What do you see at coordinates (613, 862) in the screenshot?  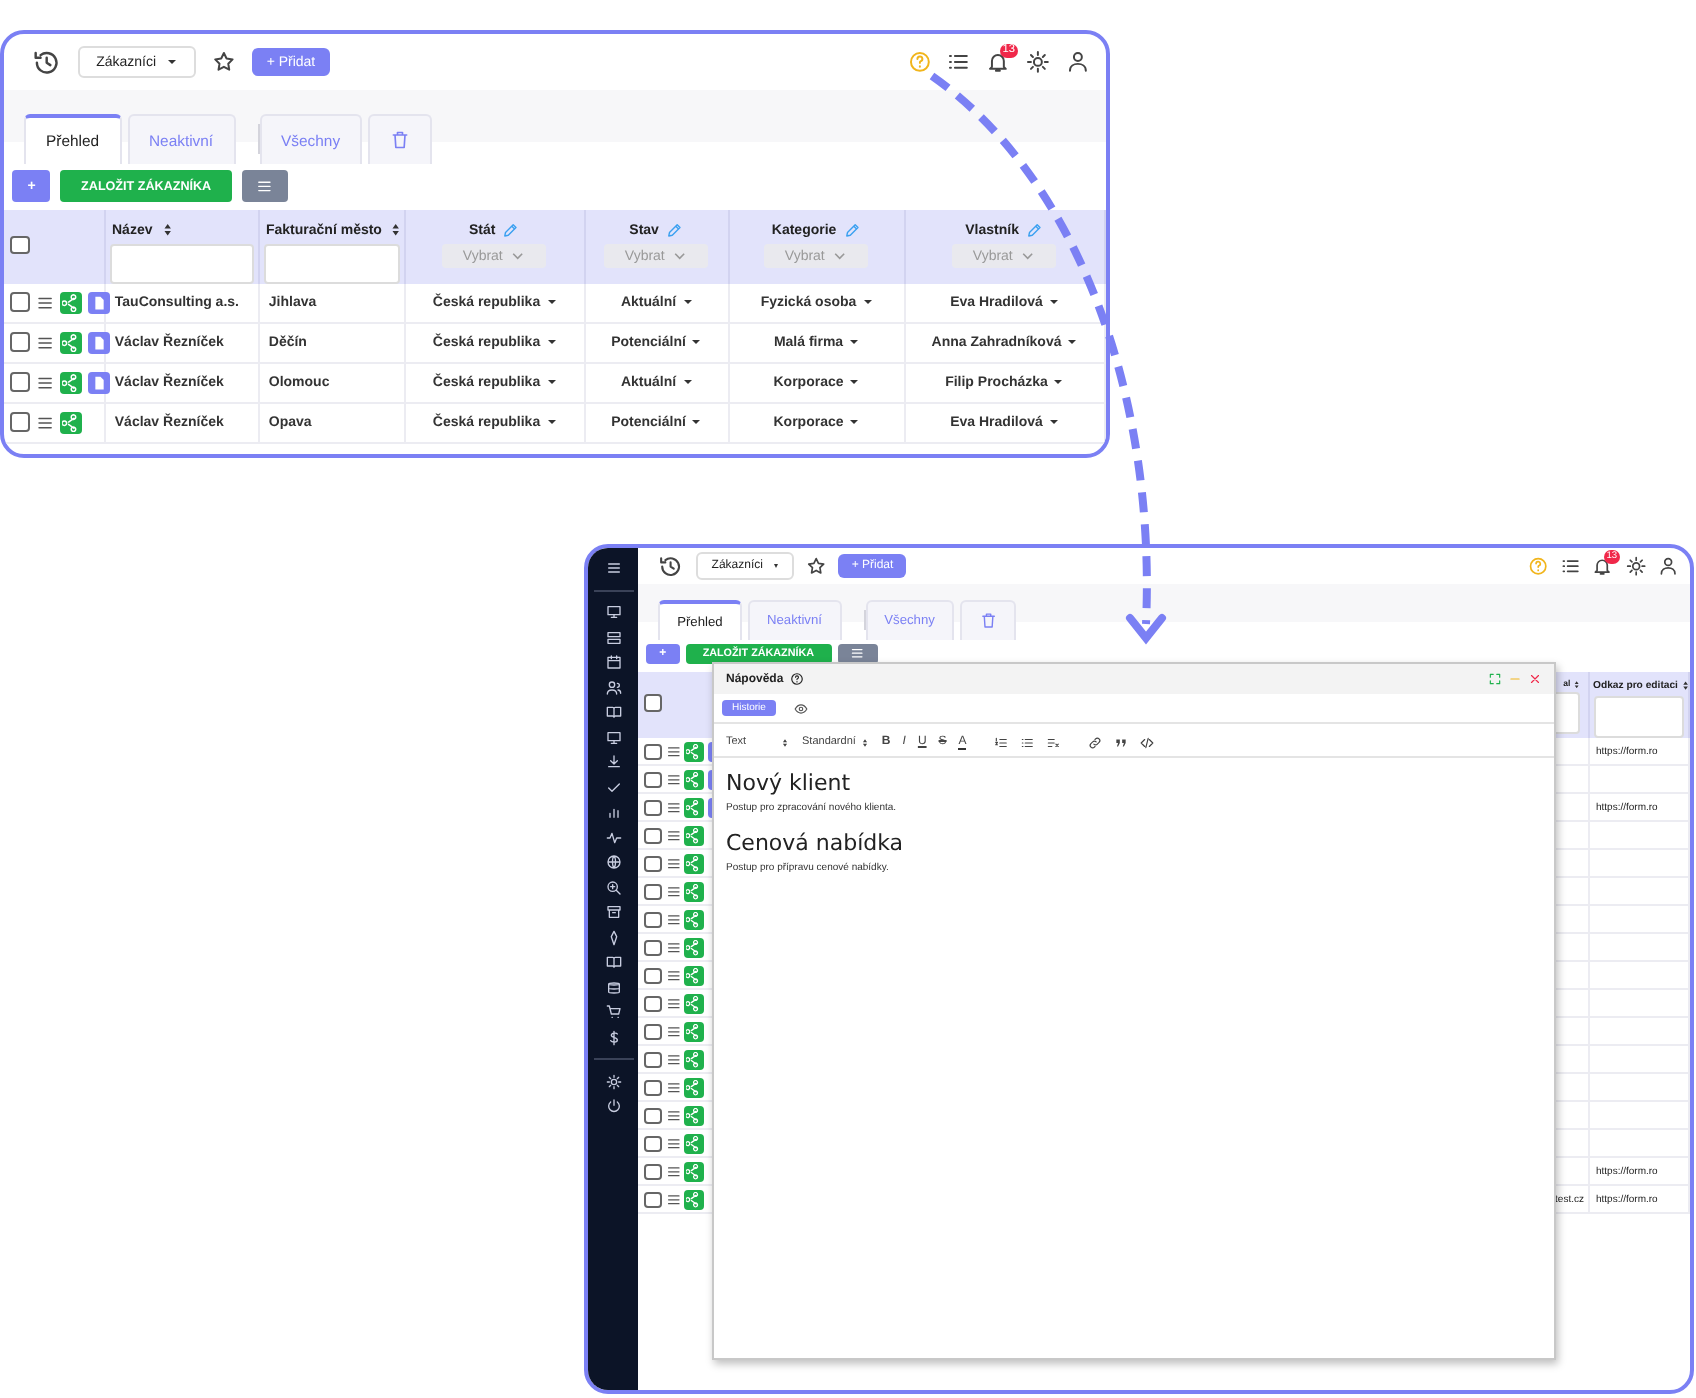 I see `globe-icon` at bounding box center [613, 862].